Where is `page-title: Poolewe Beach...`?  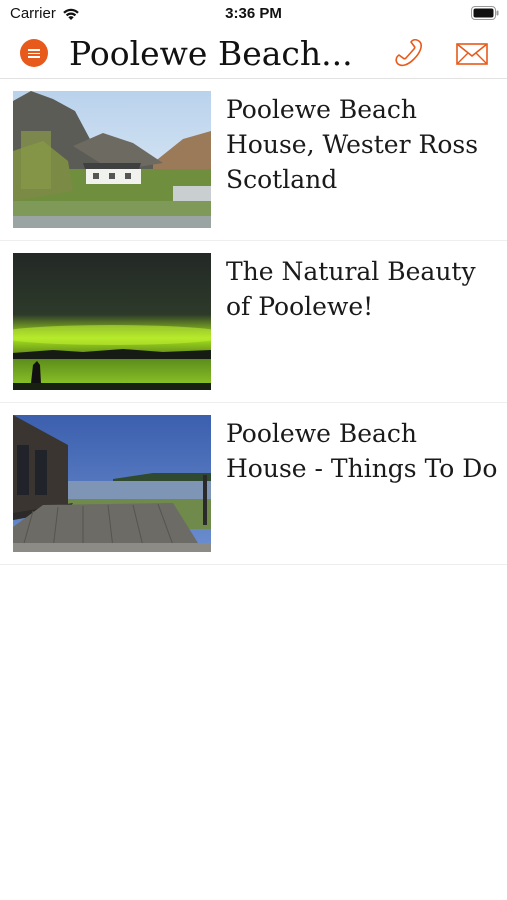 page-title: Poolewe Beach... is located at coordinates (211, 53).